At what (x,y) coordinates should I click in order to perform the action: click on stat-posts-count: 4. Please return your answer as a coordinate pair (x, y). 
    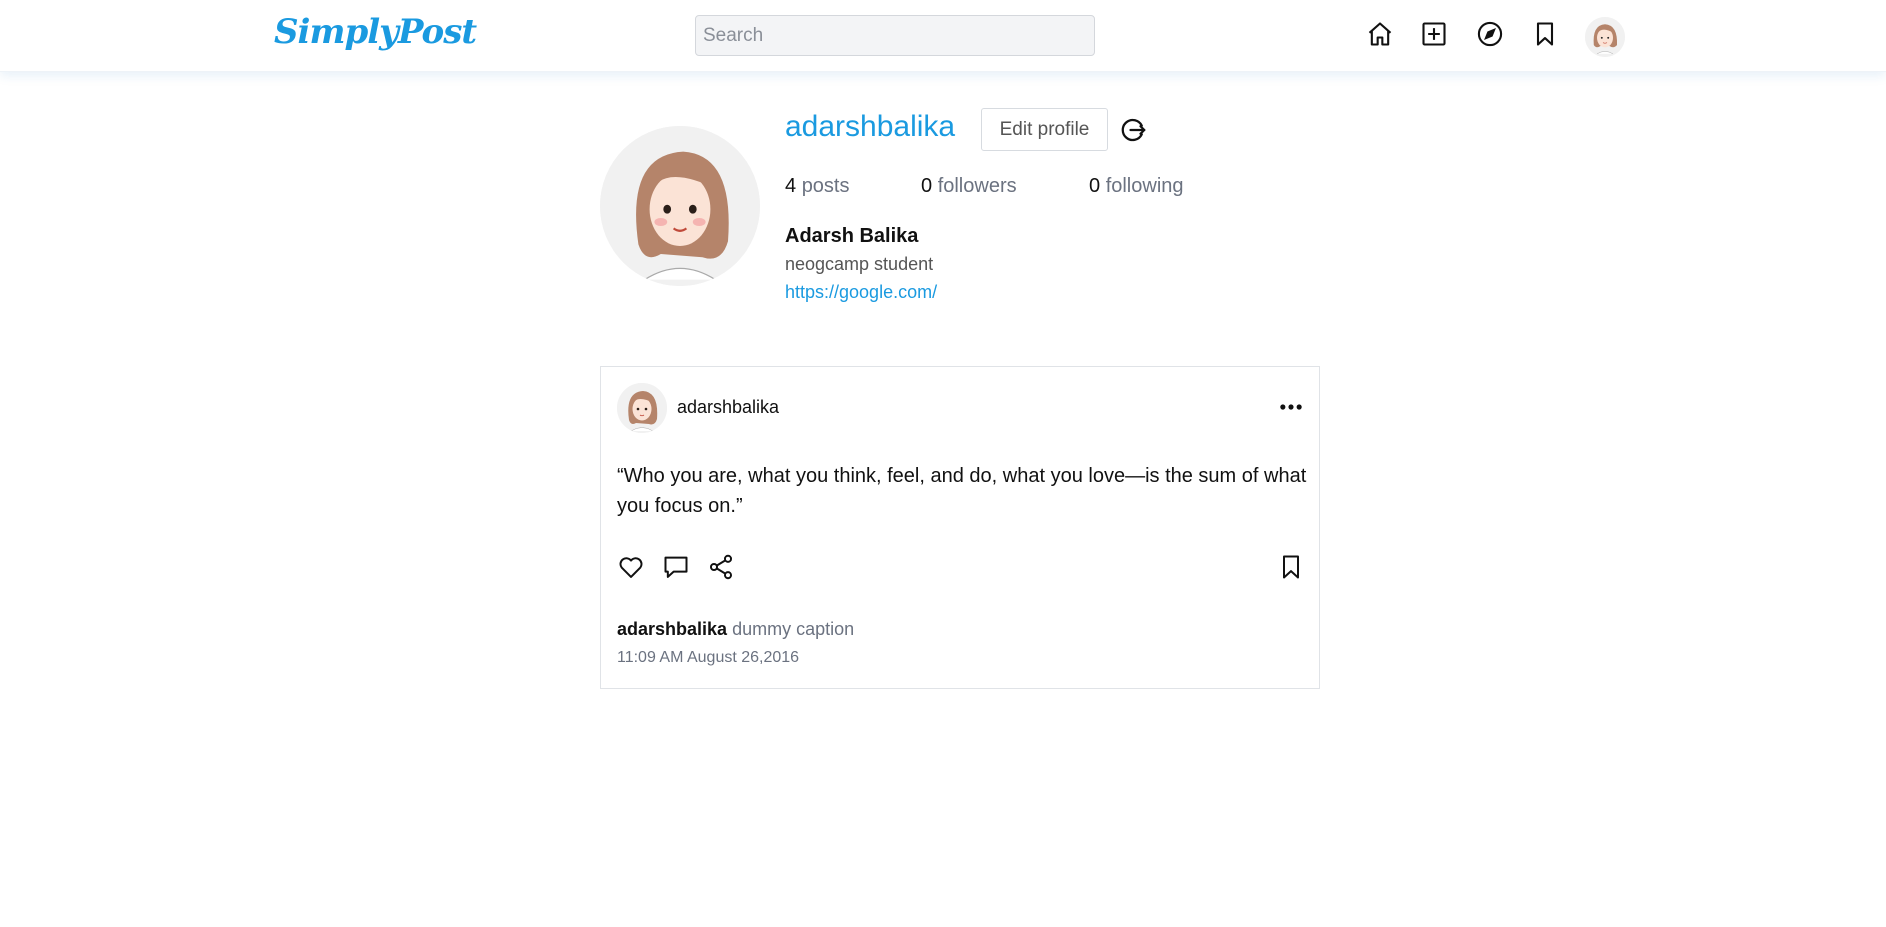
    Looking at the image, I should click on (791, 186).